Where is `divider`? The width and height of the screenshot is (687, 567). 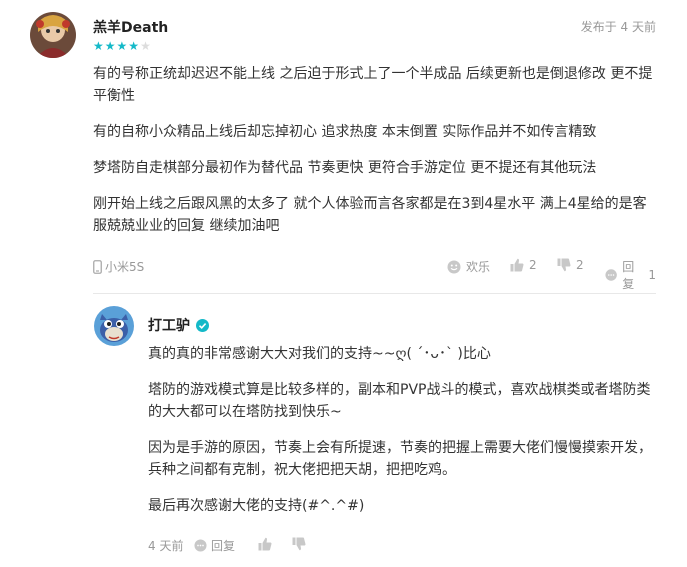
divider is located at coordinates (374, 293).